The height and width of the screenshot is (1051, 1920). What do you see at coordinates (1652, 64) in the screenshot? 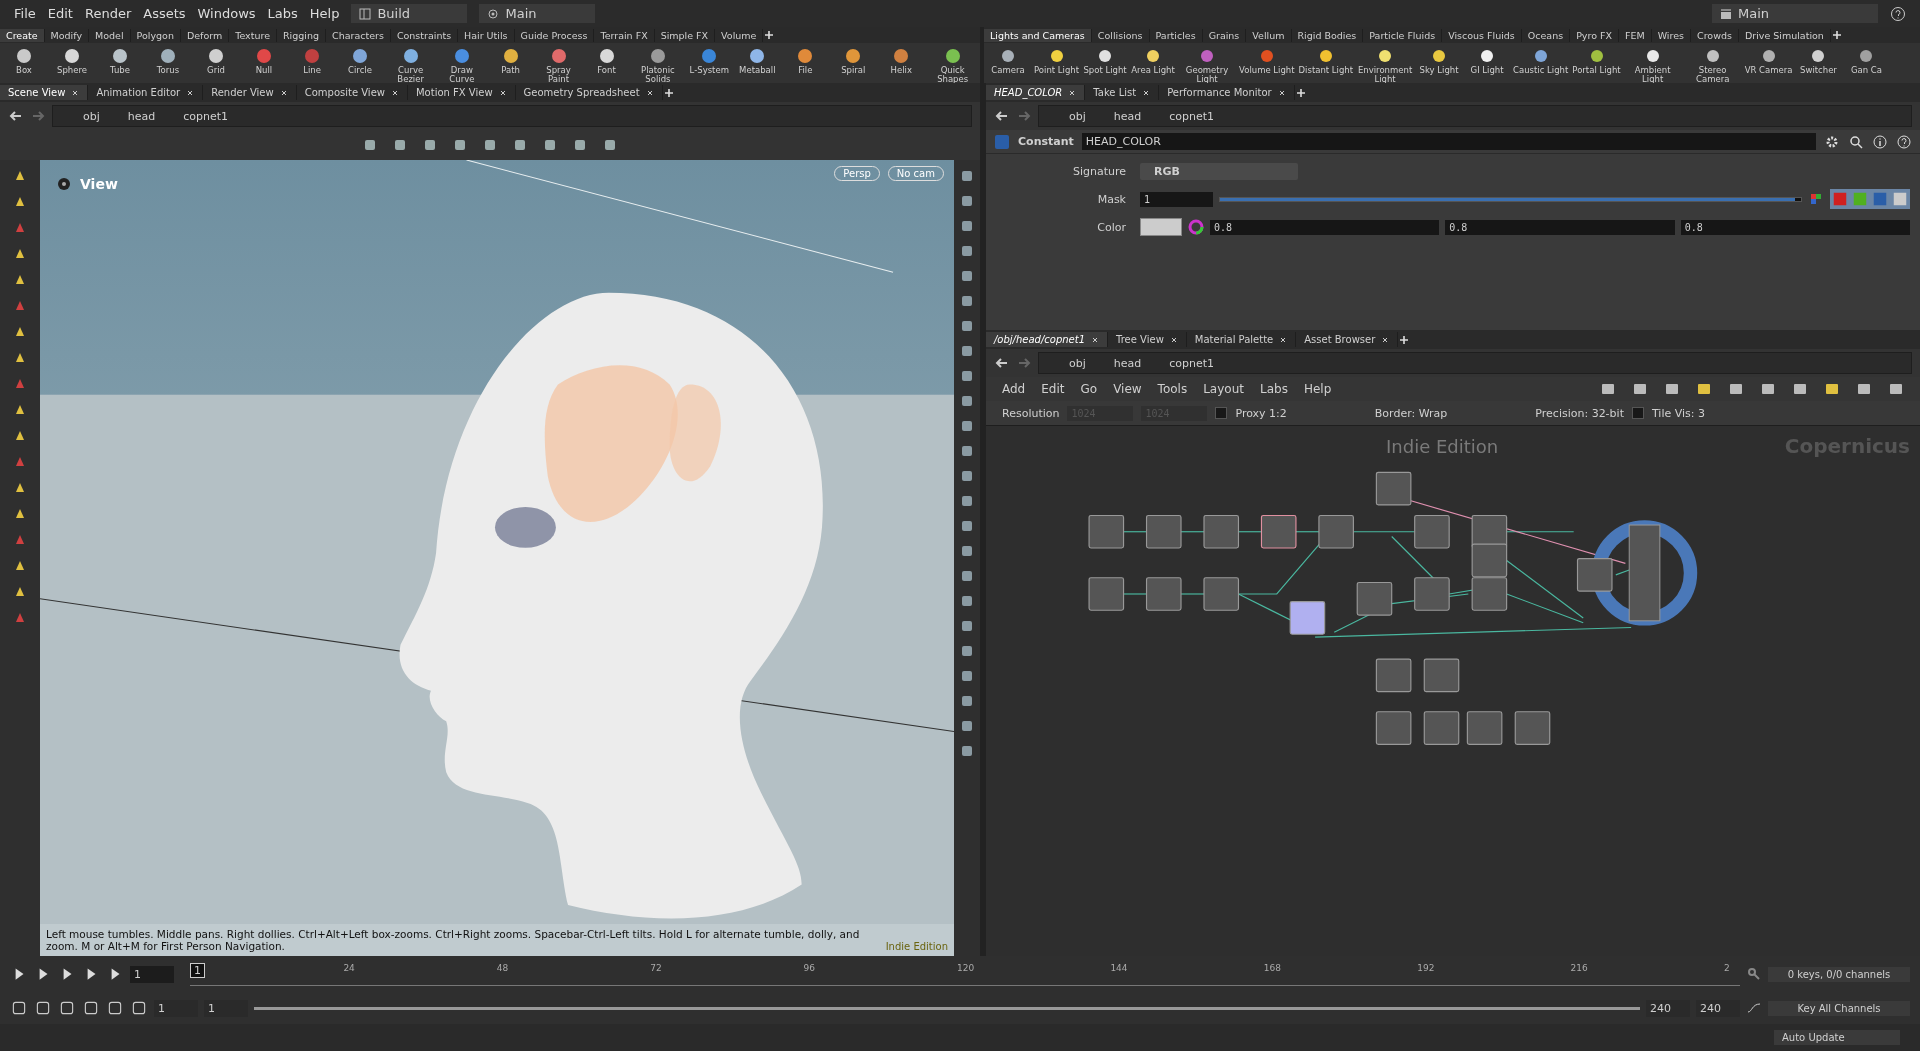
I see `shelf-tool: Ambient Light` at bounding box center [1652, 64].